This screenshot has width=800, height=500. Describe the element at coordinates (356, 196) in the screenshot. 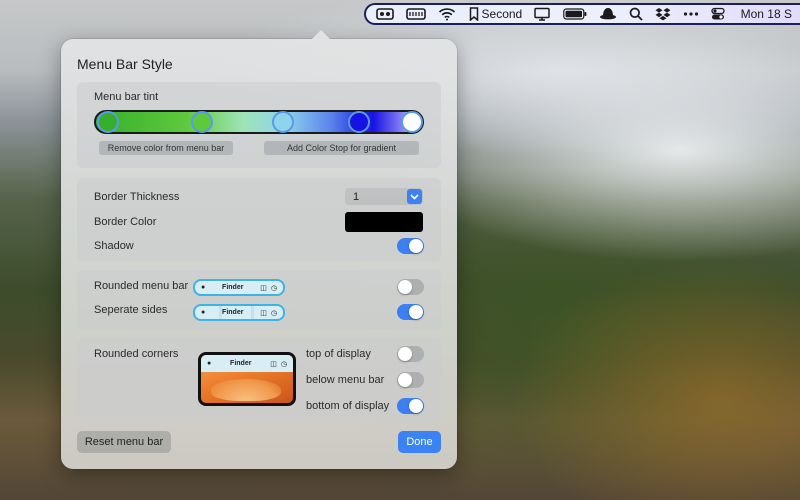

I see `border-thickness-value: 1` at that location.